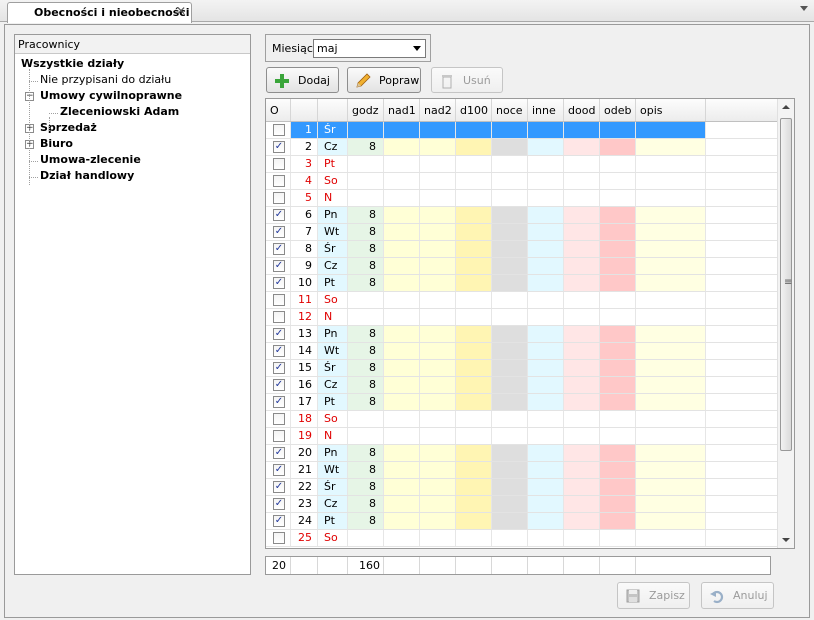 The width and height of the screenshot is (814, 620). Describe the element at coordinates (181, 11) in the screenshot. I see `close-icon: ✕` at that location.